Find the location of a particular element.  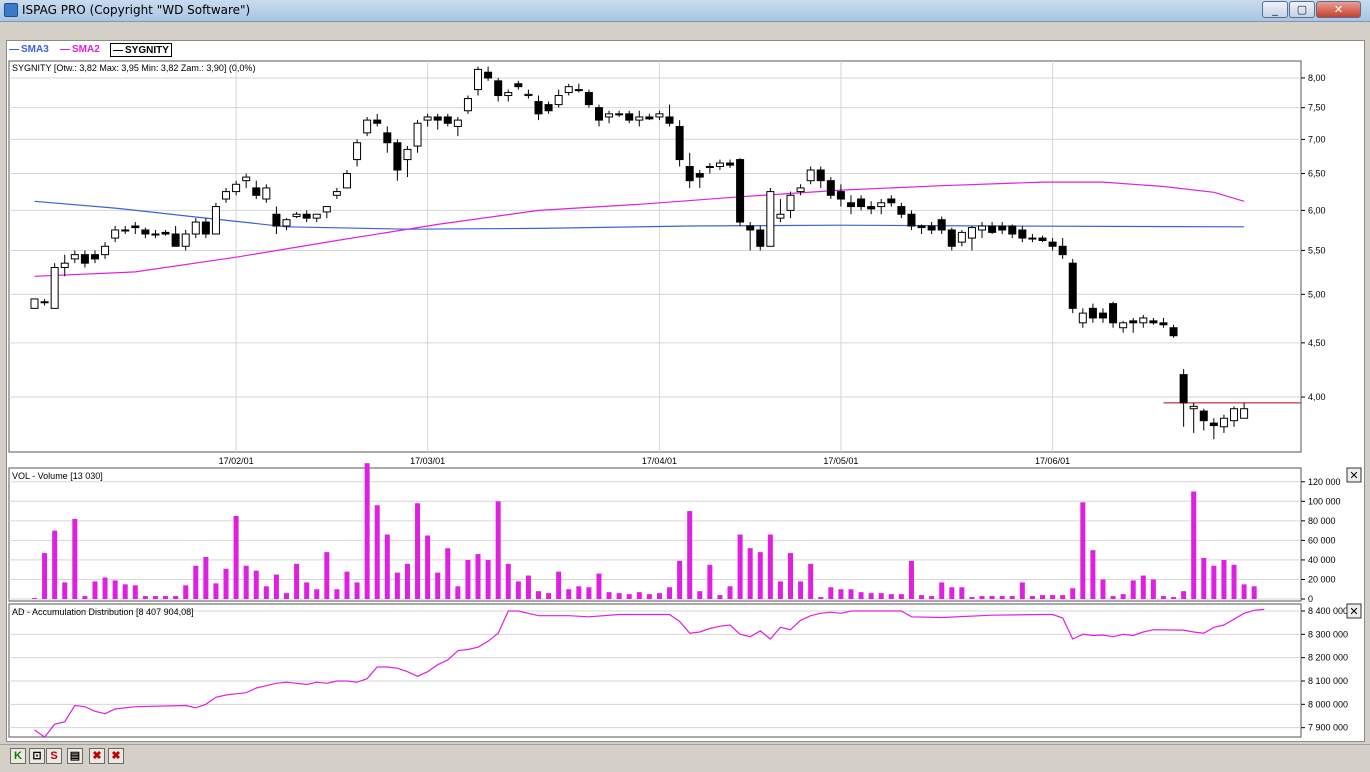

s-icon: S is located at coordinates (54, 756).